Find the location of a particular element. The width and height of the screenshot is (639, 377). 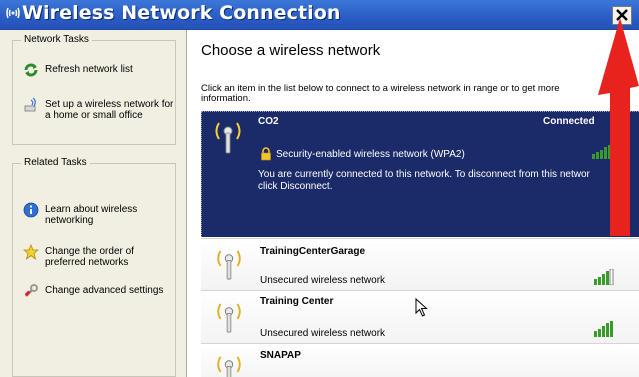

info-icon is located at coordinates (31, 210).